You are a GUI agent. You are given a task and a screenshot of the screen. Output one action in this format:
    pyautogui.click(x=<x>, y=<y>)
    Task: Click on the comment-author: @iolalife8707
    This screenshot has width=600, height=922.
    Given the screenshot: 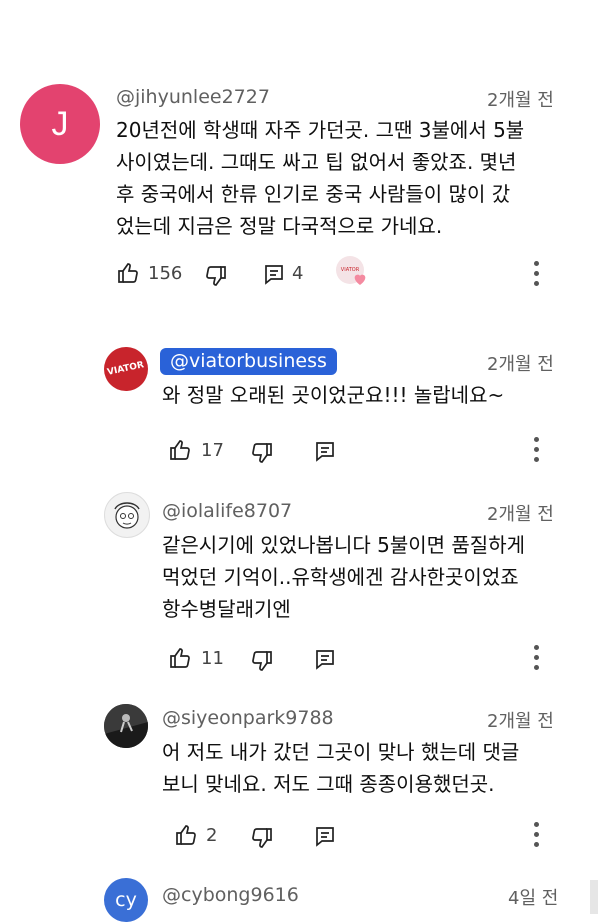 What is the action you would take?
    pyautogui.click(x=227, y=511)
    